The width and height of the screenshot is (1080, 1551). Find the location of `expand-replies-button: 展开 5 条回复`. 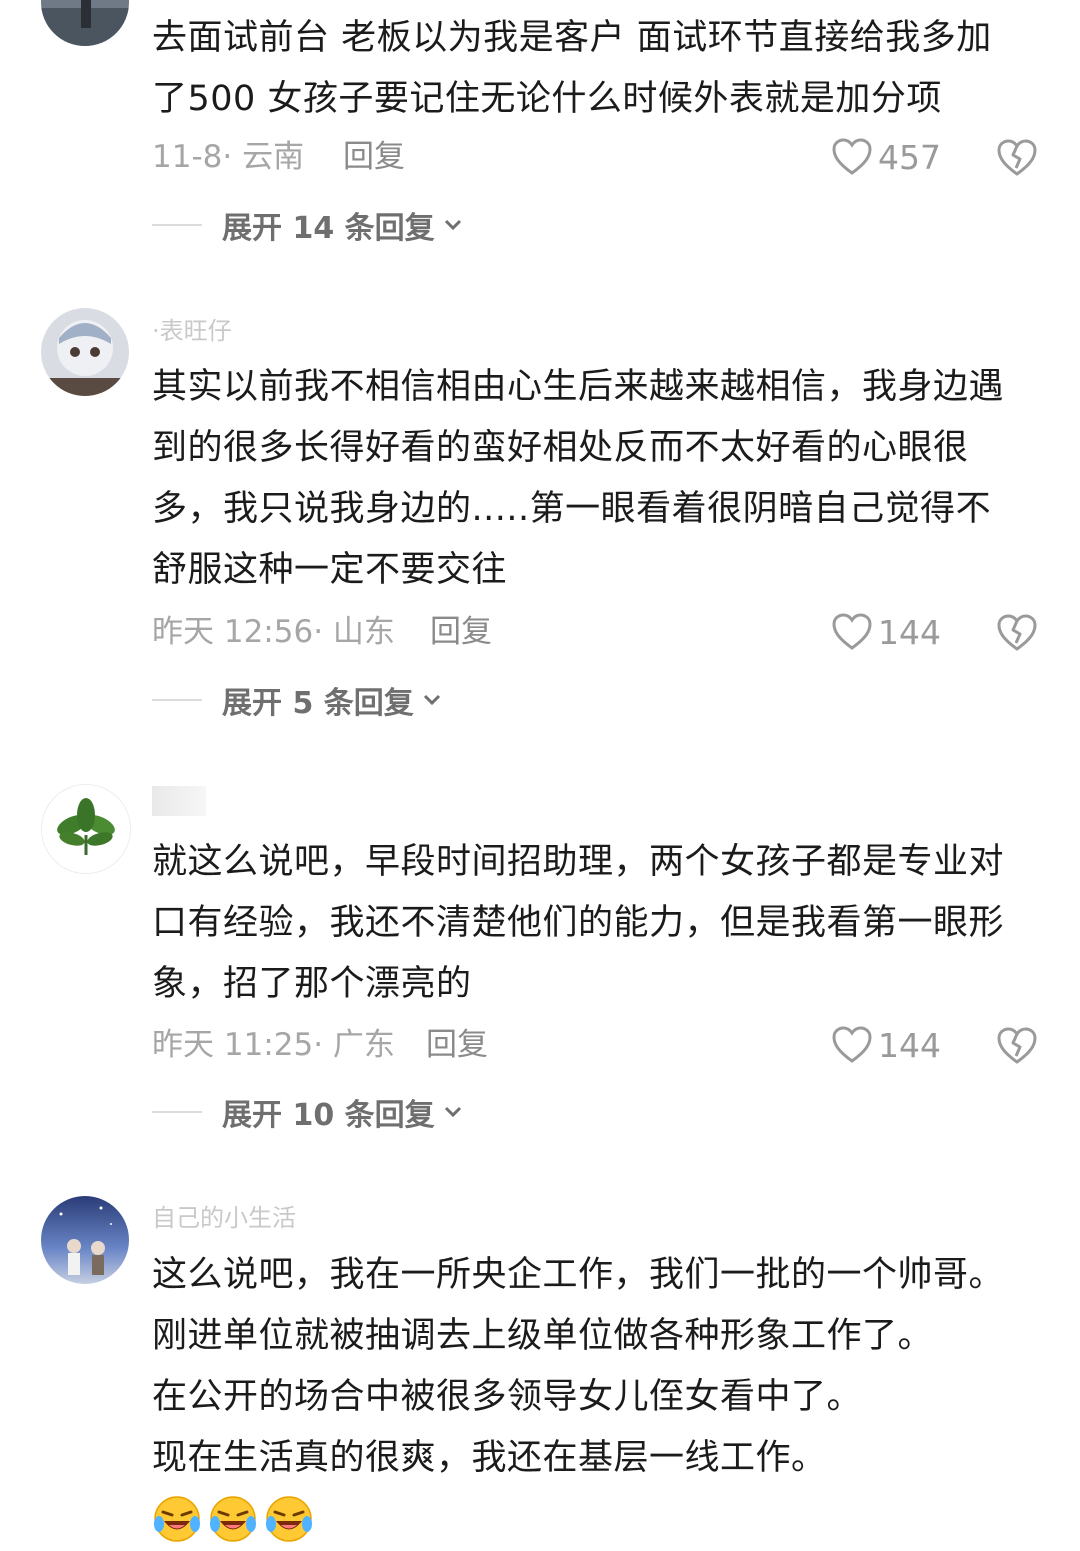

expand-replies-button: 展开 5 条回复 is located at coordinates (297, 700).